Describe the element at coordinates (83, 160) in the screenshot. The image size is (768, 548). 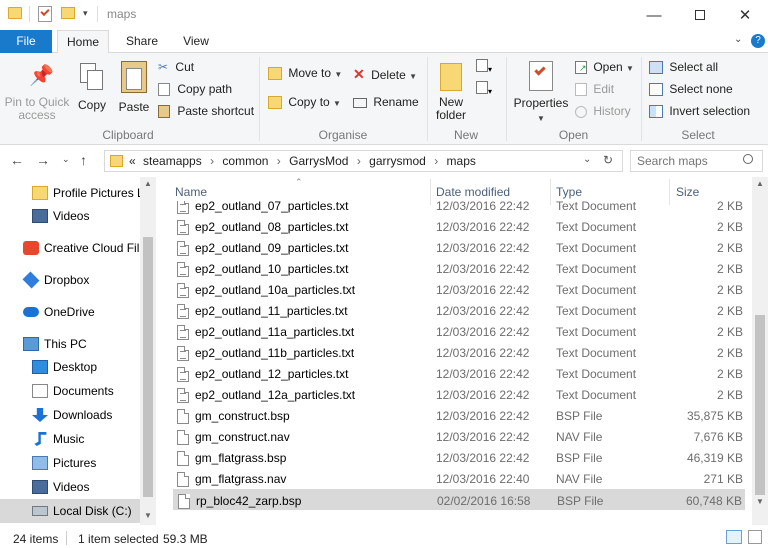
I see `up-button: ↑` at that location.